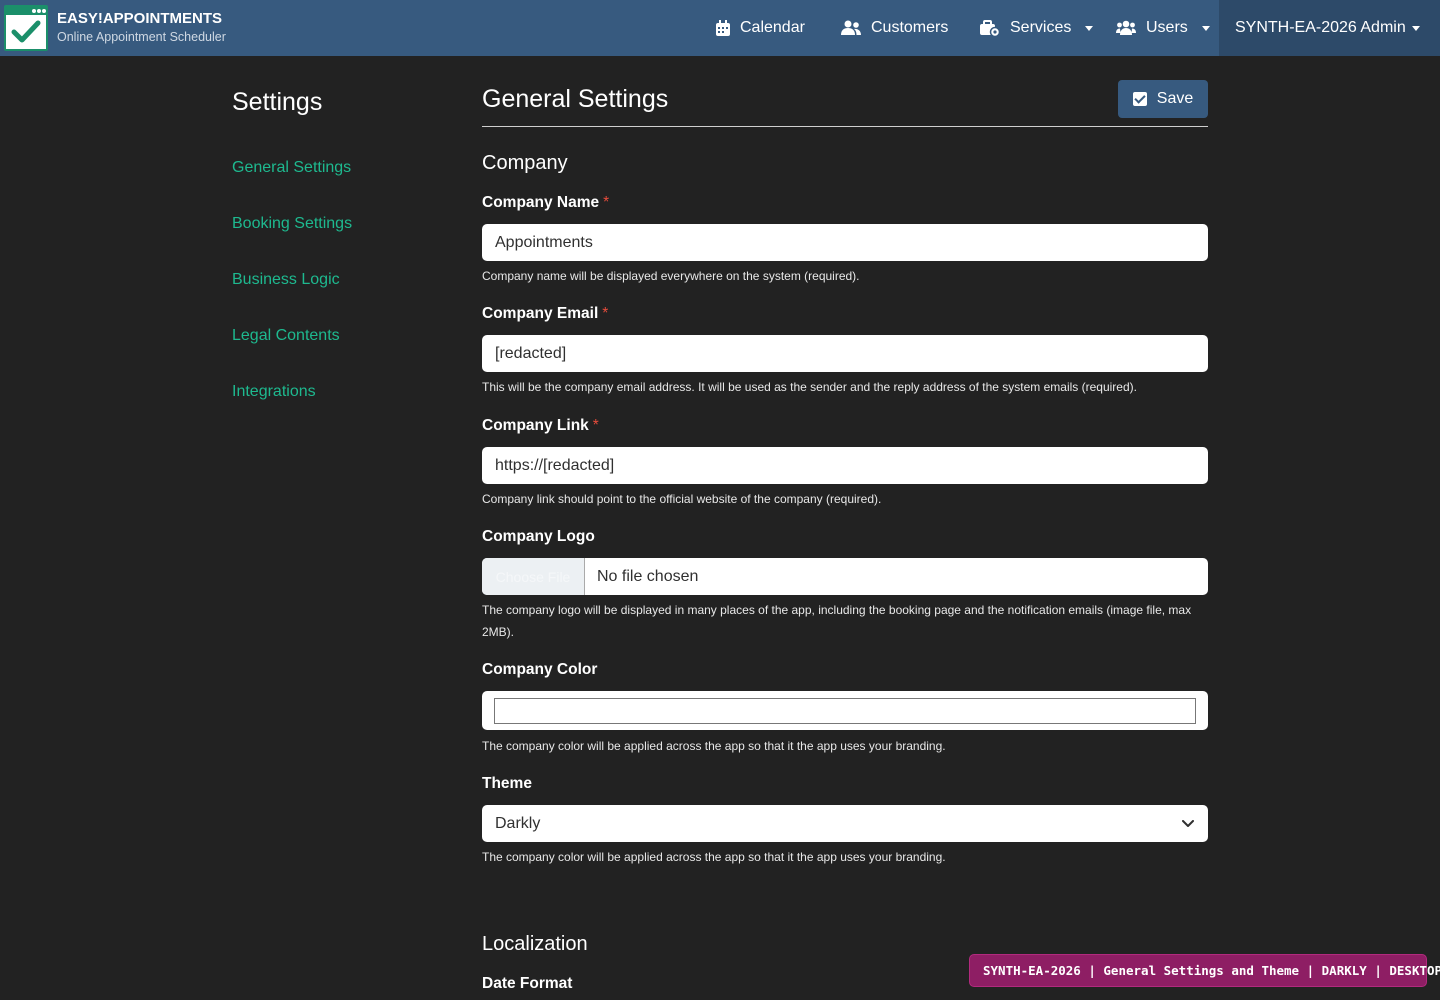 Image resolution: width=1440 pixels, height=1000 pixels. I want to click on company-link-label: Company Link *, so click(540, 426).